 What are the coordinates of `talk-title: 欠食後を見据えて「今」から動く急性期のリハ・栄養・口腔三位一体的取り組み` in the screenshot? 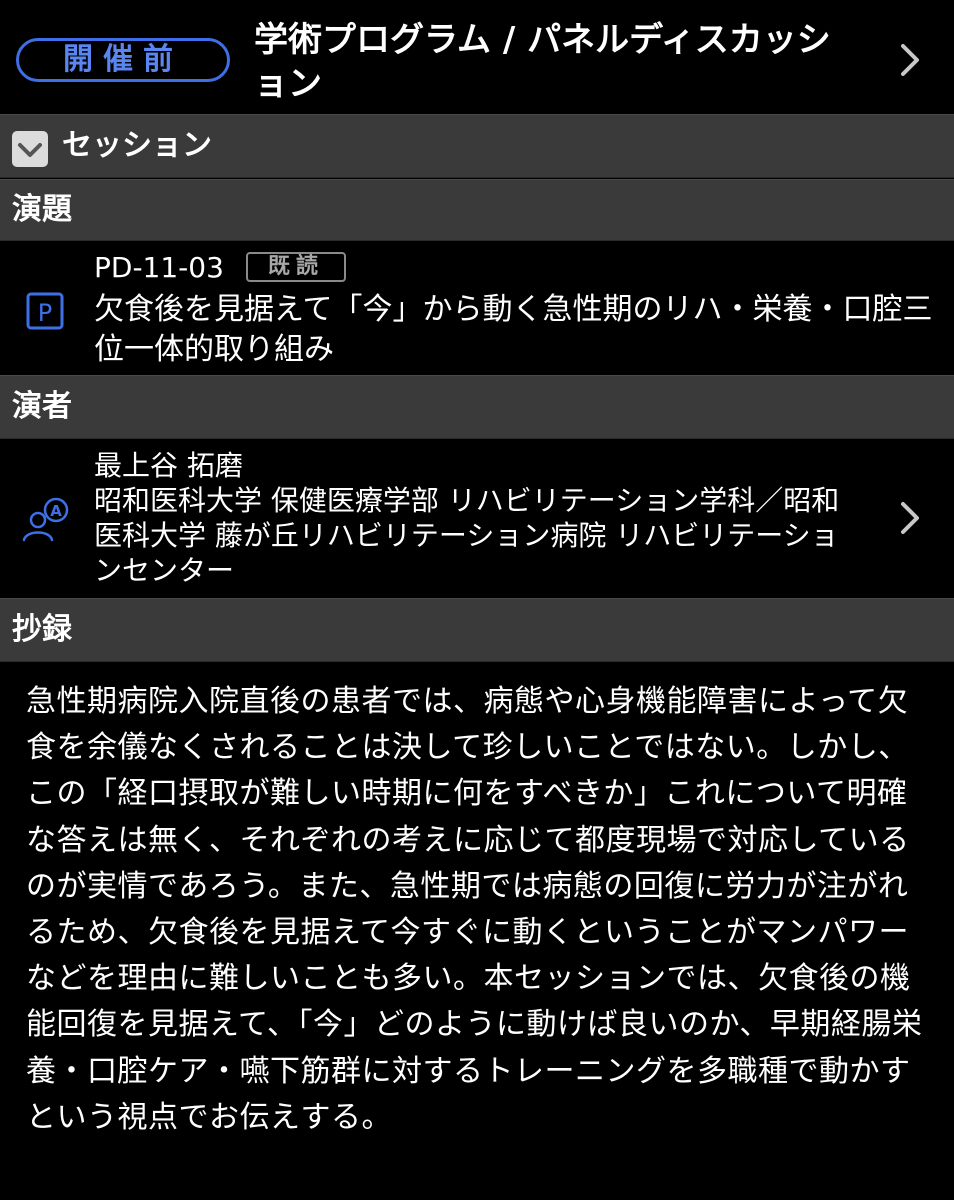 It's located at (513, 329).